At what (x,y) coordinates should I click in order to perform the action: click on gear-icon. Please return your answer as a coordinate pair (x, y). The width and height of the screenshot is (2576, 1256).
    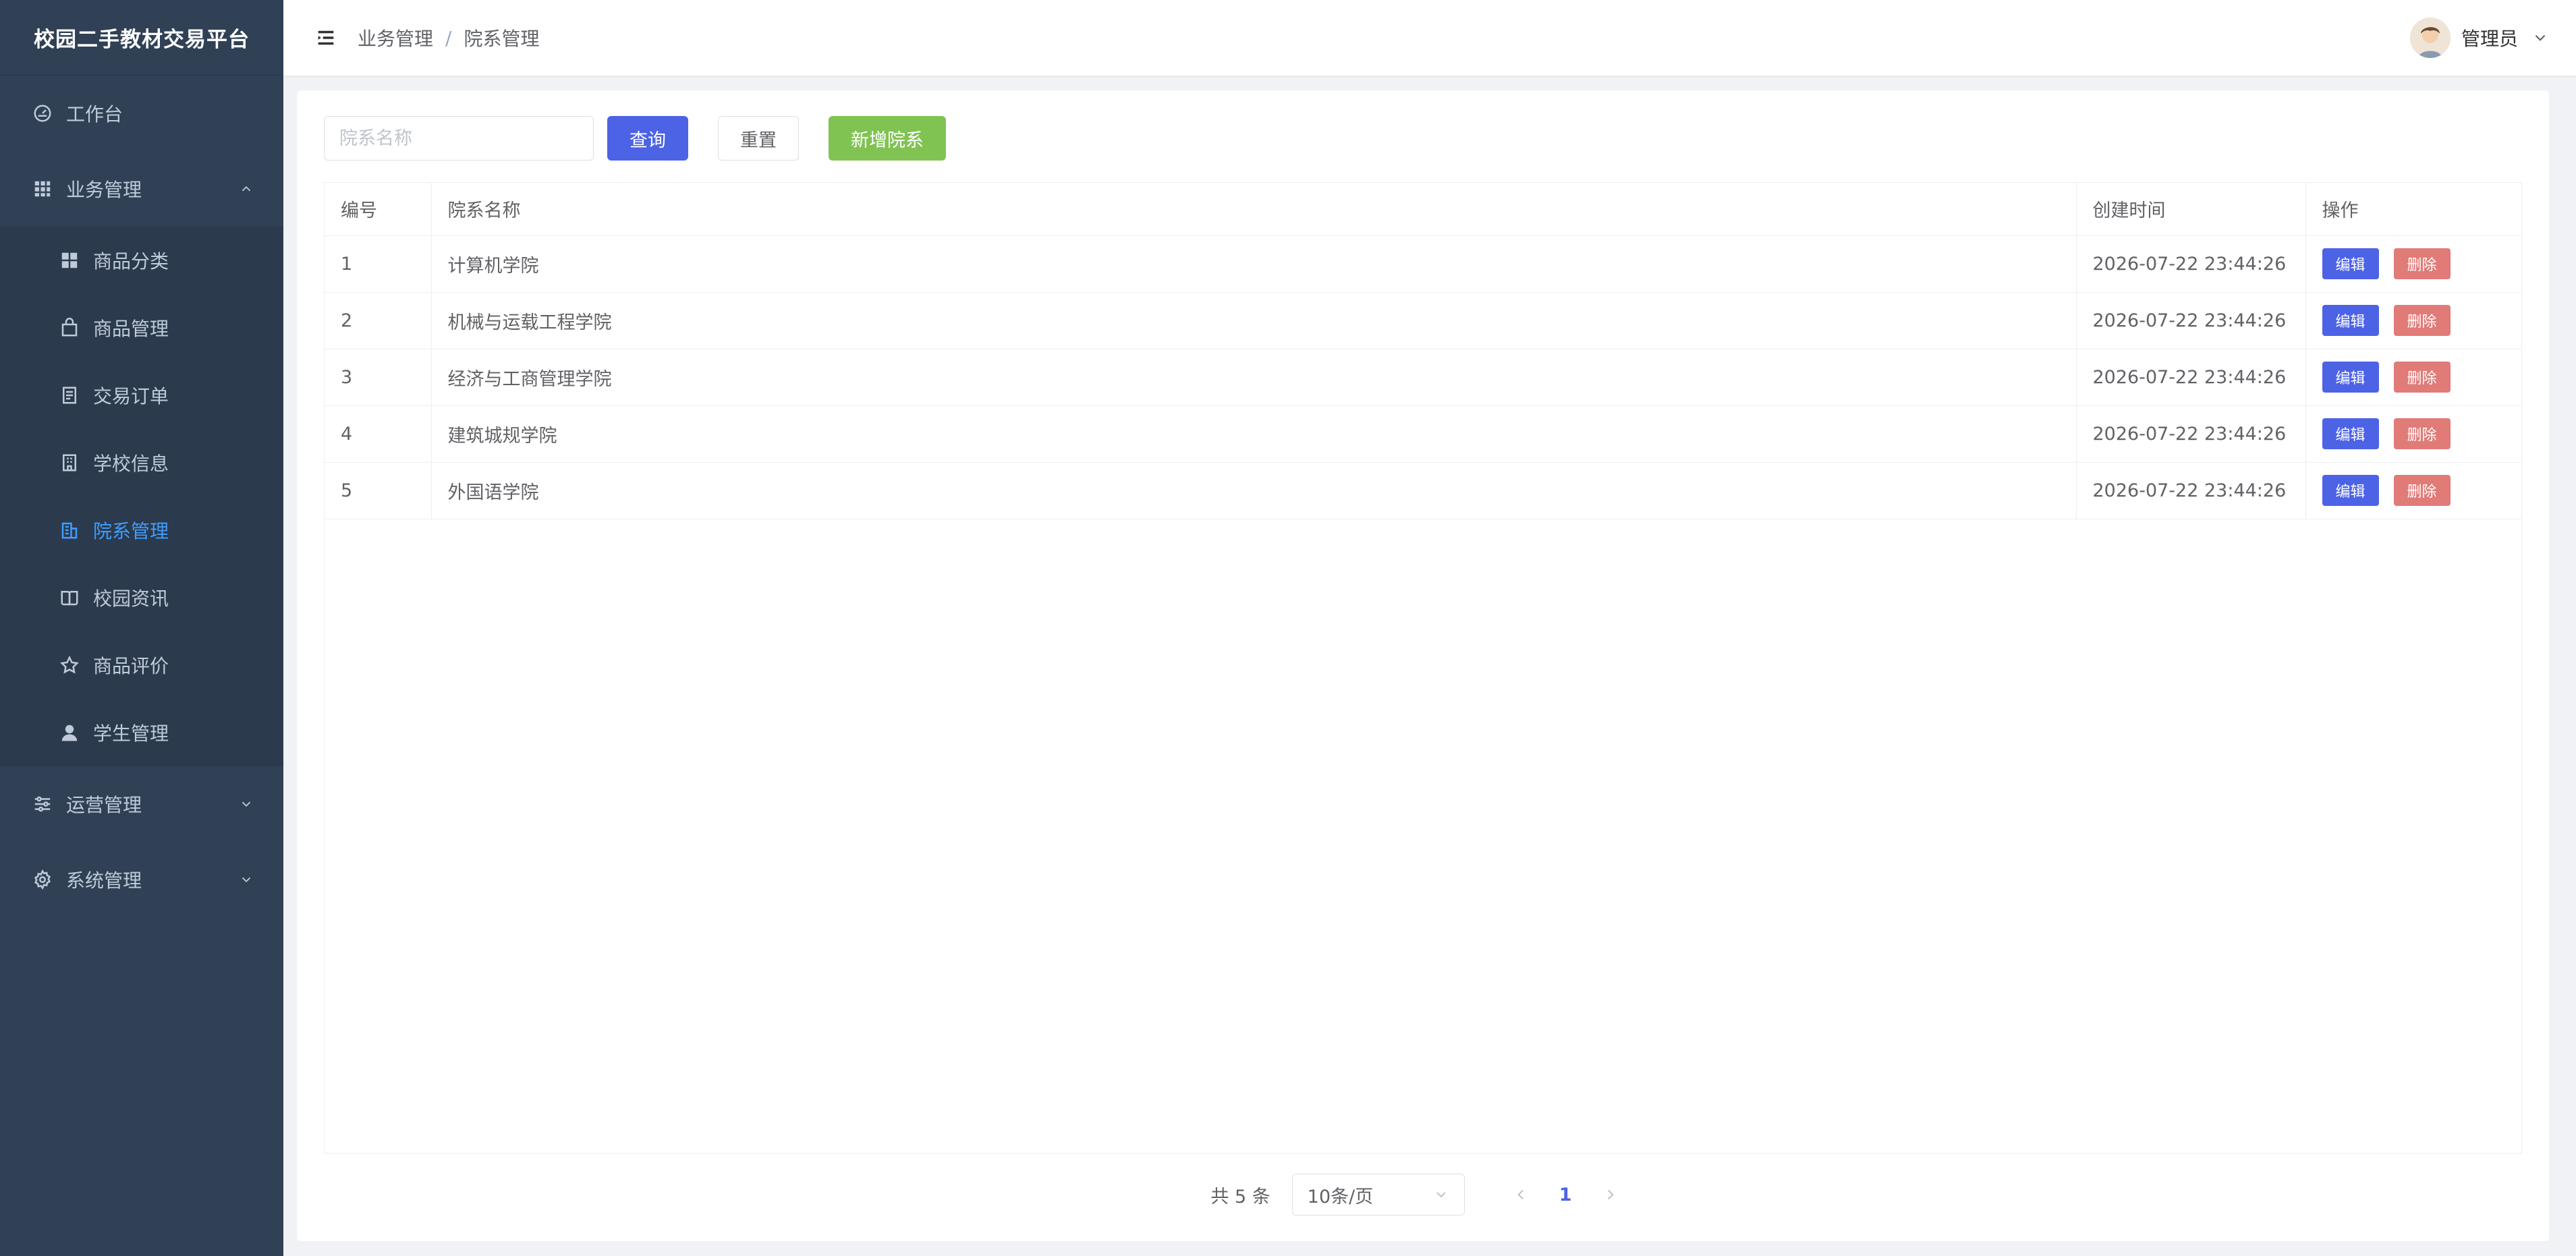
    Looking at the image, I should click on (42, 880).